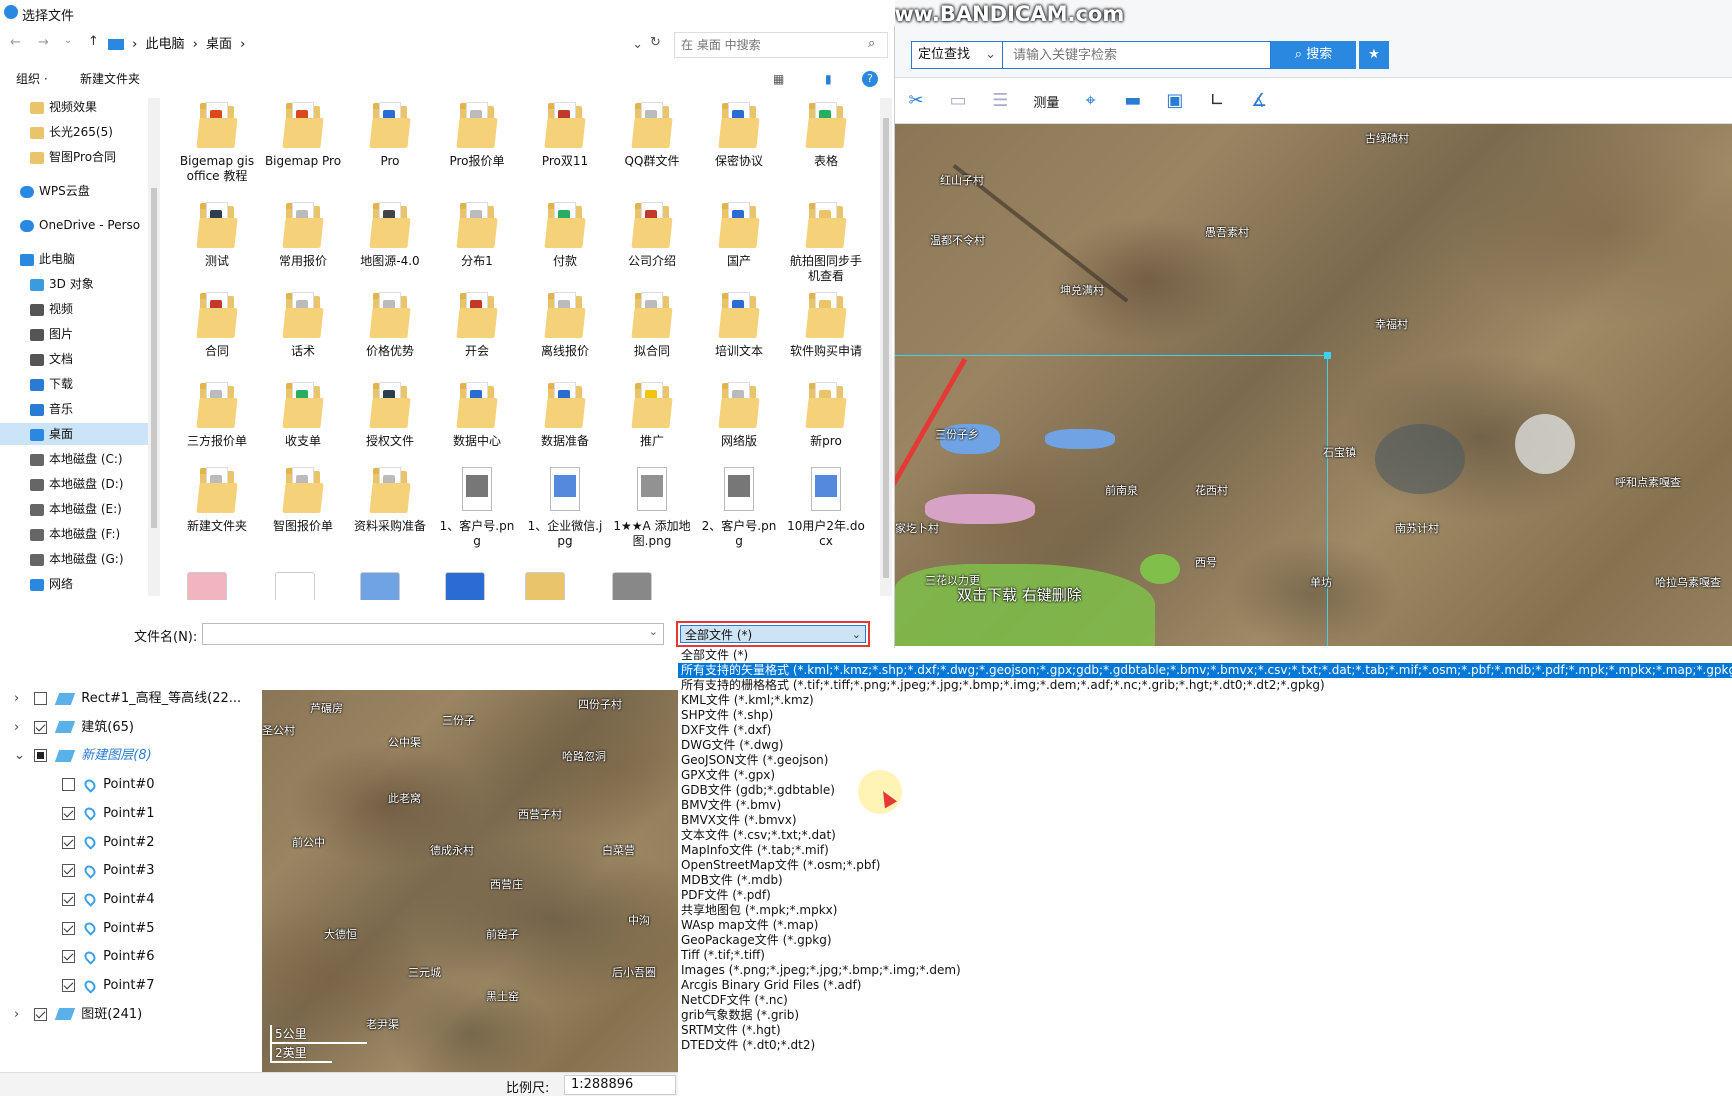  Describe the element at coordinates (1205, 925) in the screenshot. I see `filter-option: WAsp map文件 (*.map)` at that location.